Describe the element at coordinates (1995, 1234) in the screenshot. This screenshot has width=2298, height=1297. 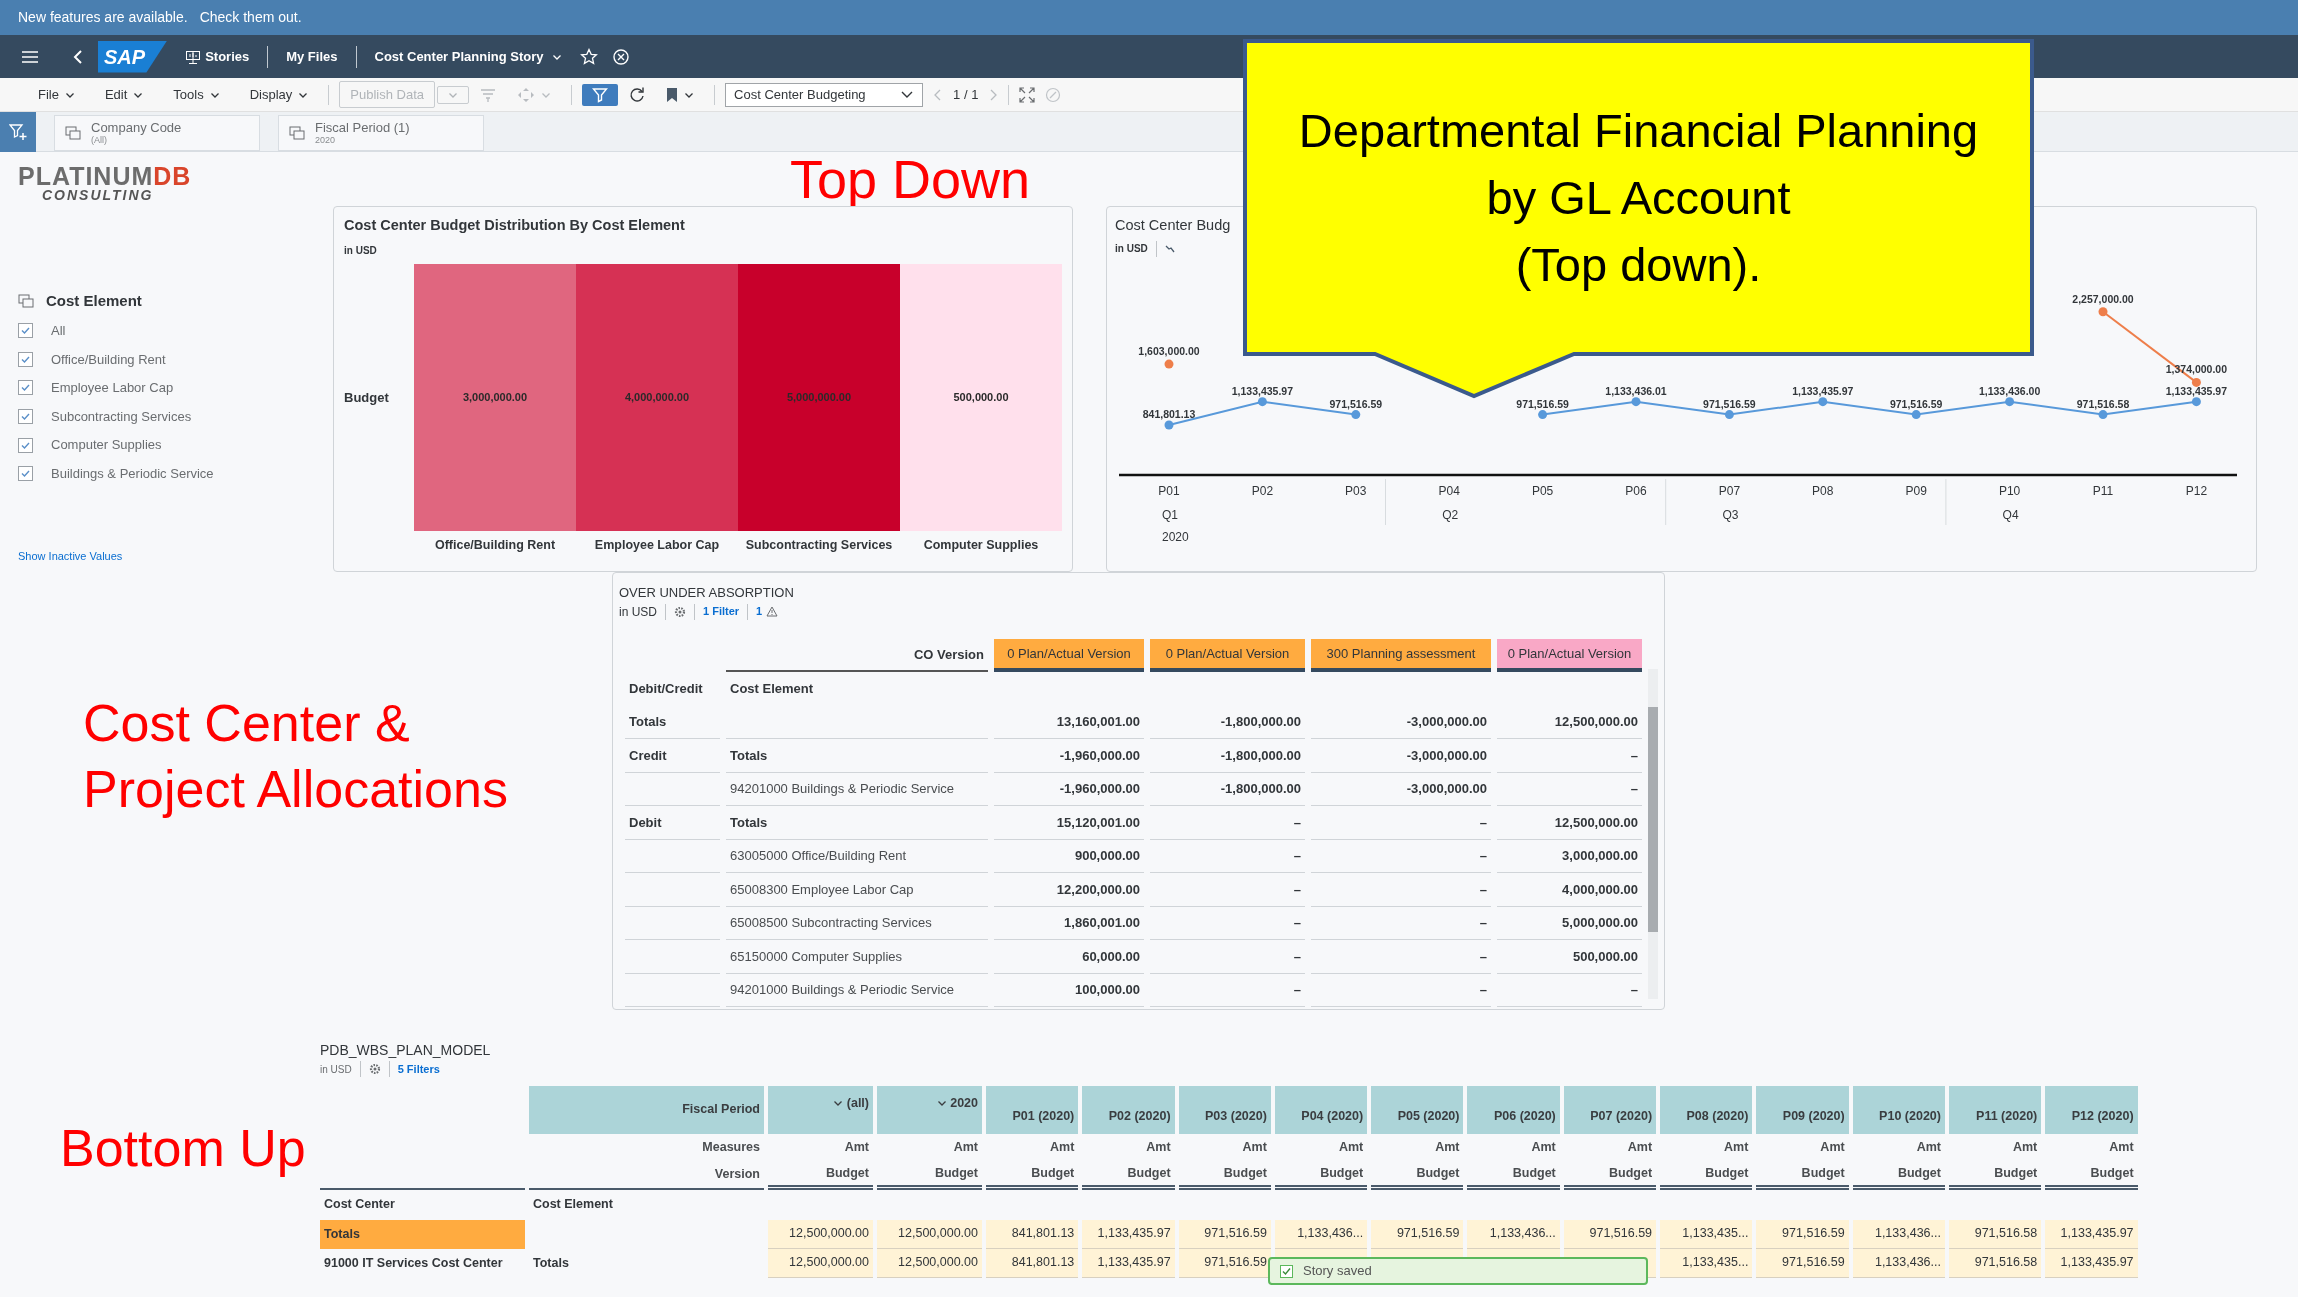
I see `table-cell: 971,516.58` at that location.